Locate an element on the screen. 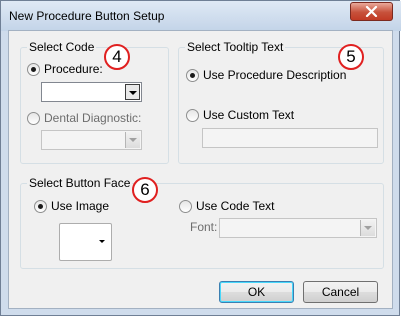  dental-diagnostic-combo is located at coordinates (91, 140).